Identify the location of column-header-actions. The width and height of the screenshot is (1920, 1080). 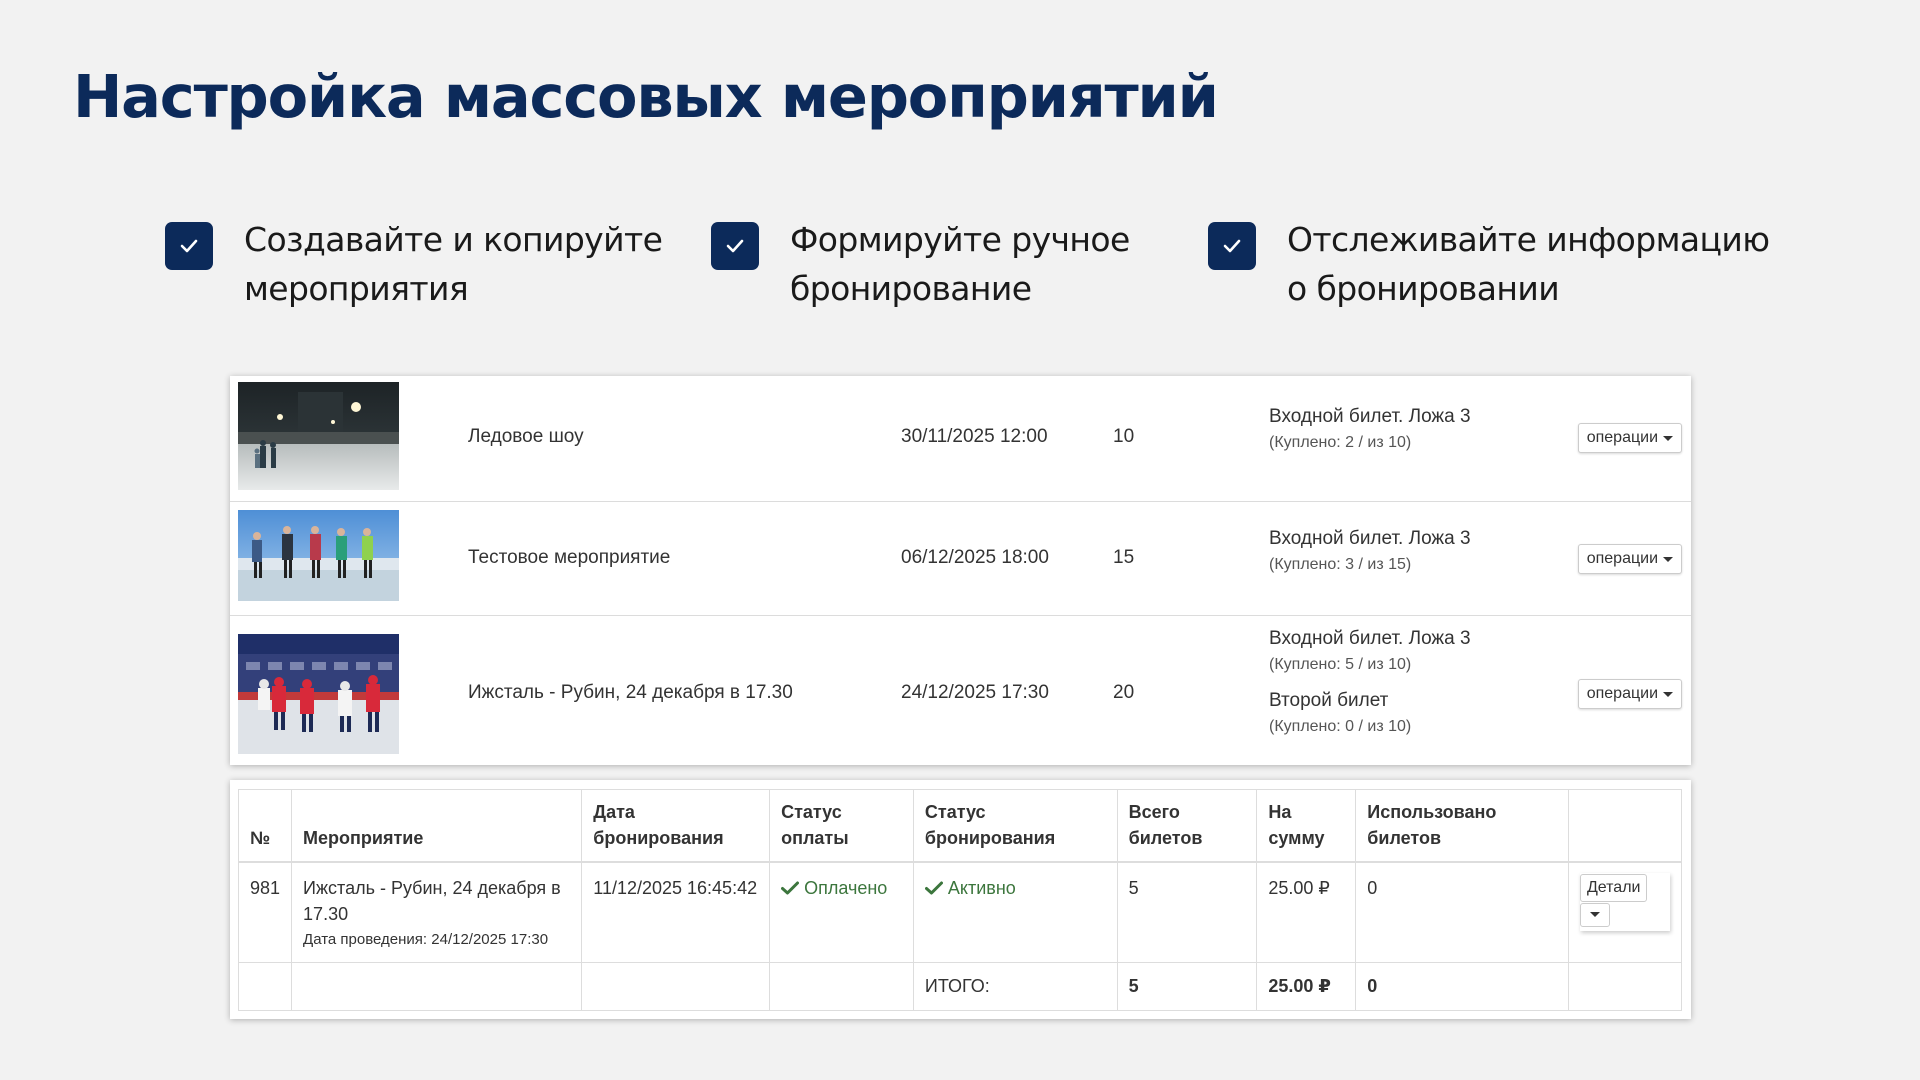
(1625, 826).